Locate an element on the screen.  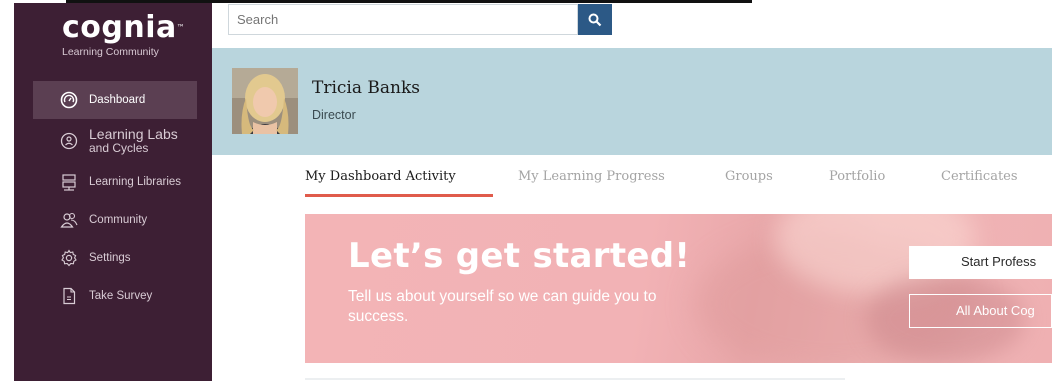
document-icon is located at coordinates (69, 296).